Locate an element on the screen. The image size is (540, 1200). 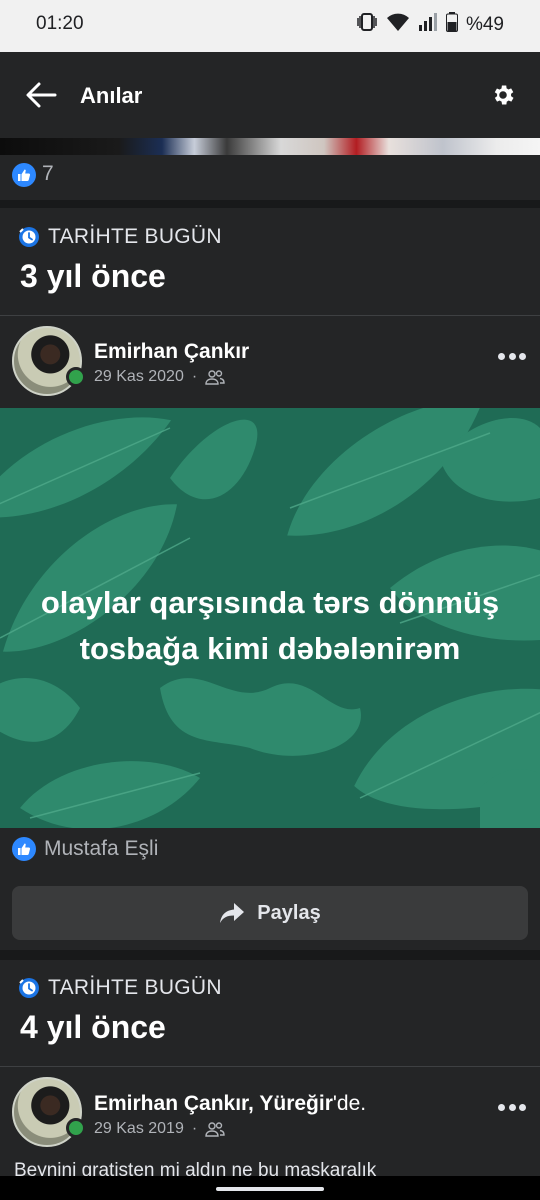
back-button is located at coordinates (41, 95).